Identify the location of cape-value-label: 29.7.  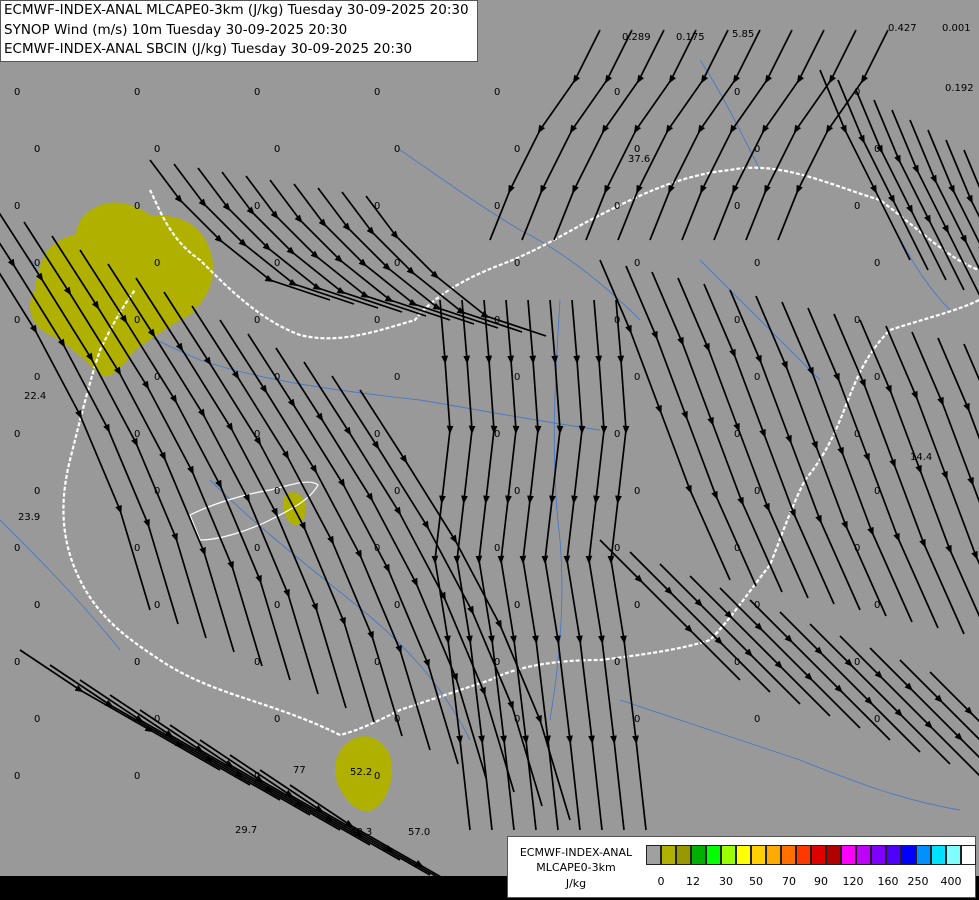
(246, 830).